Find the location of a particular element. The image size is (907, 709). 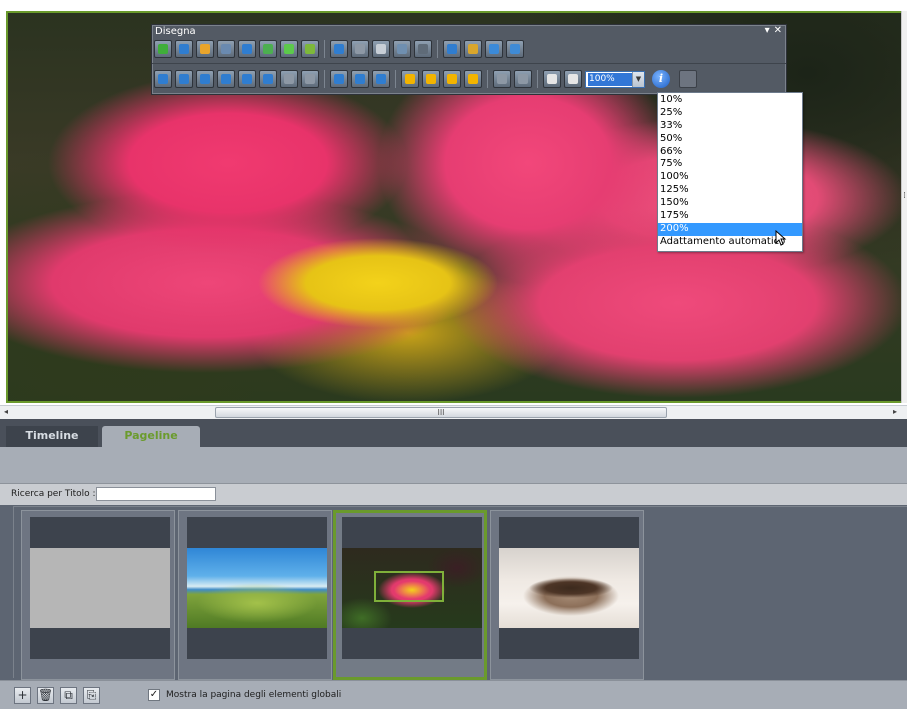

copy-icon is located at coordinates (402, 49).